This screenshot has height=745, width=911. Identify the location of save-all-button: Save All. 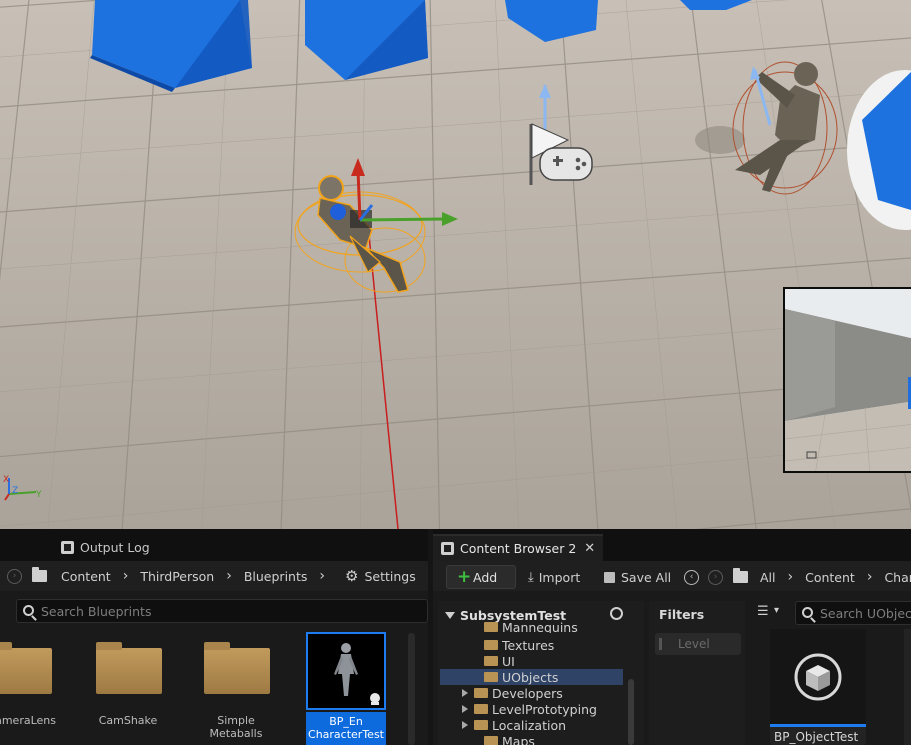
(637, 577).